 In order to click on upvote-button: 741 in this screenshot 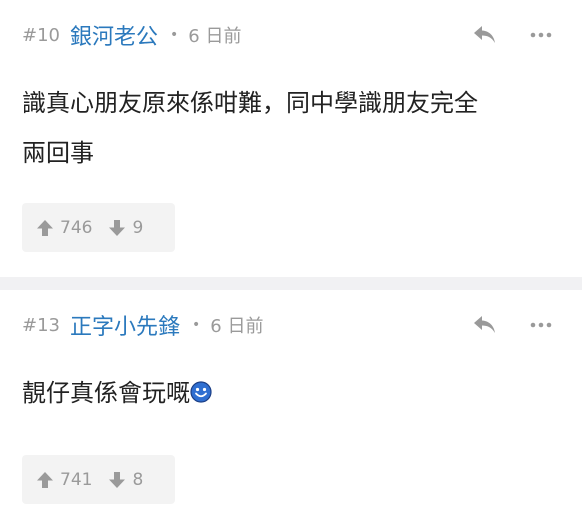, I will do `click(64, 480)`.